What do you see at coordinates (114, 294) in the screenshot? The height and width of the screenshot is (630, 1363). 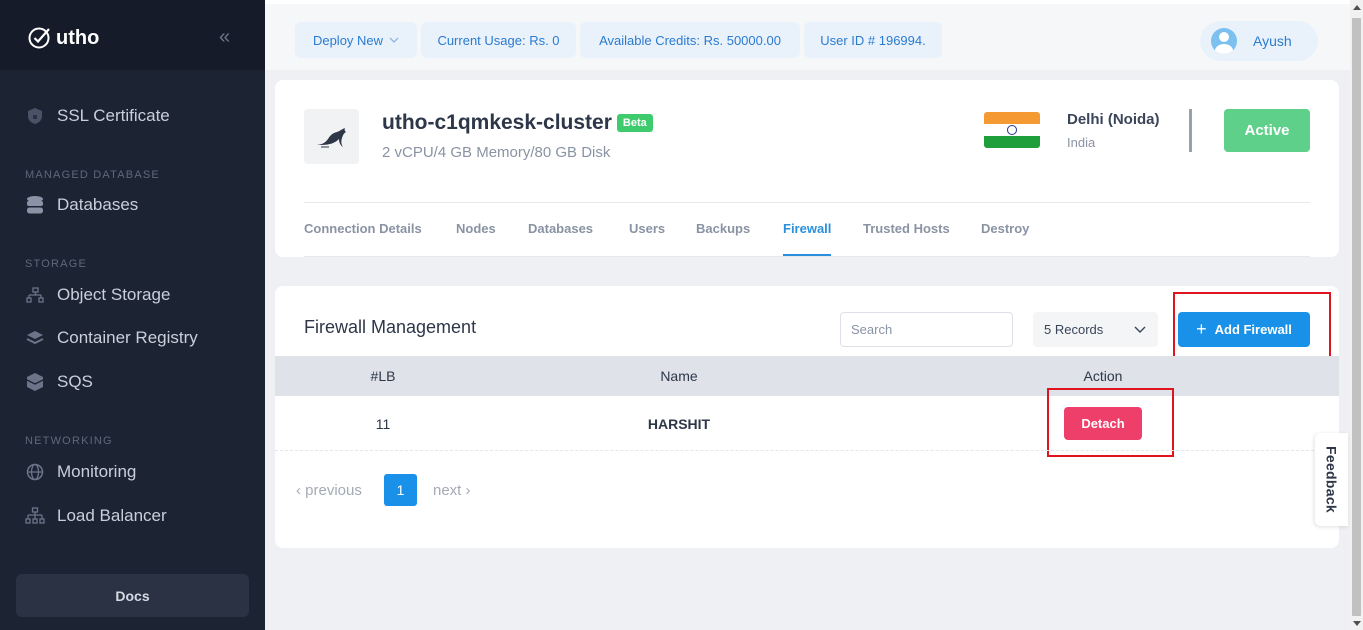 I see `sidebar-item-label: Object Storage` at bounding box center [114, 294].